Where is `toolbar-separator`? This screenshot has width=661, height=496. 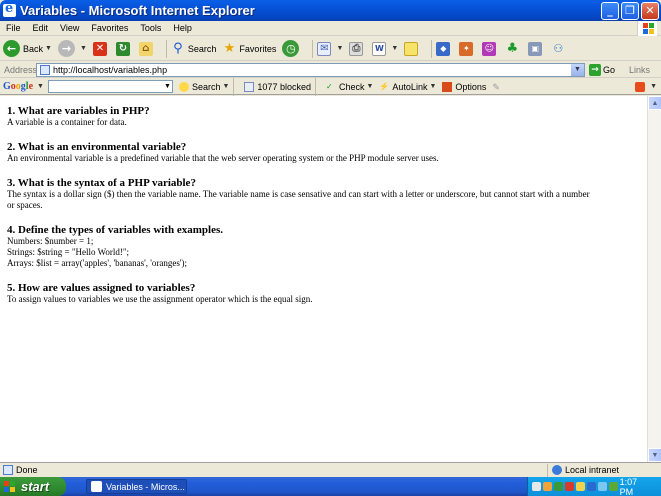
toolbar-separator is located at coordinates (432, 48).